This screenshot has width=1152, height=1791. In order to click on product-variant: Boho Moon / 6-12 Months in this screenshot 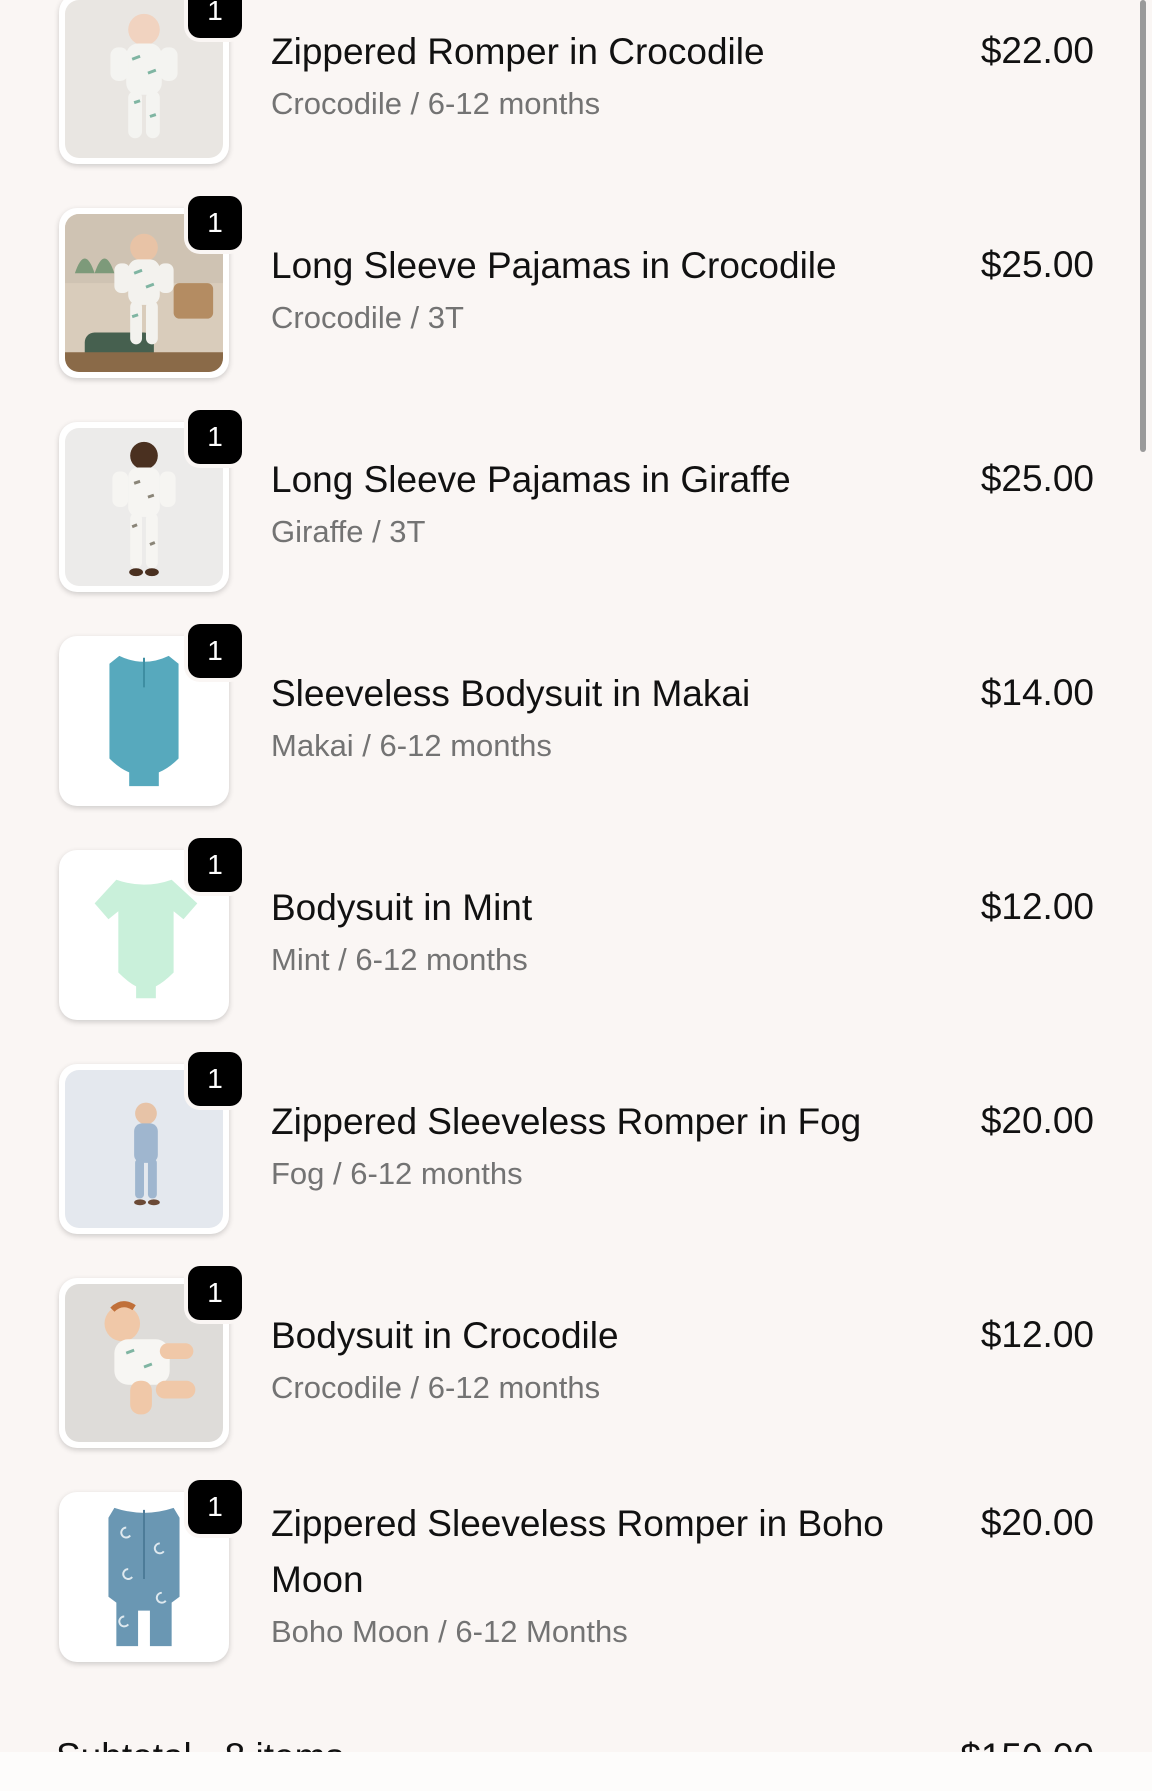, I will do `click(449, 1631)`.